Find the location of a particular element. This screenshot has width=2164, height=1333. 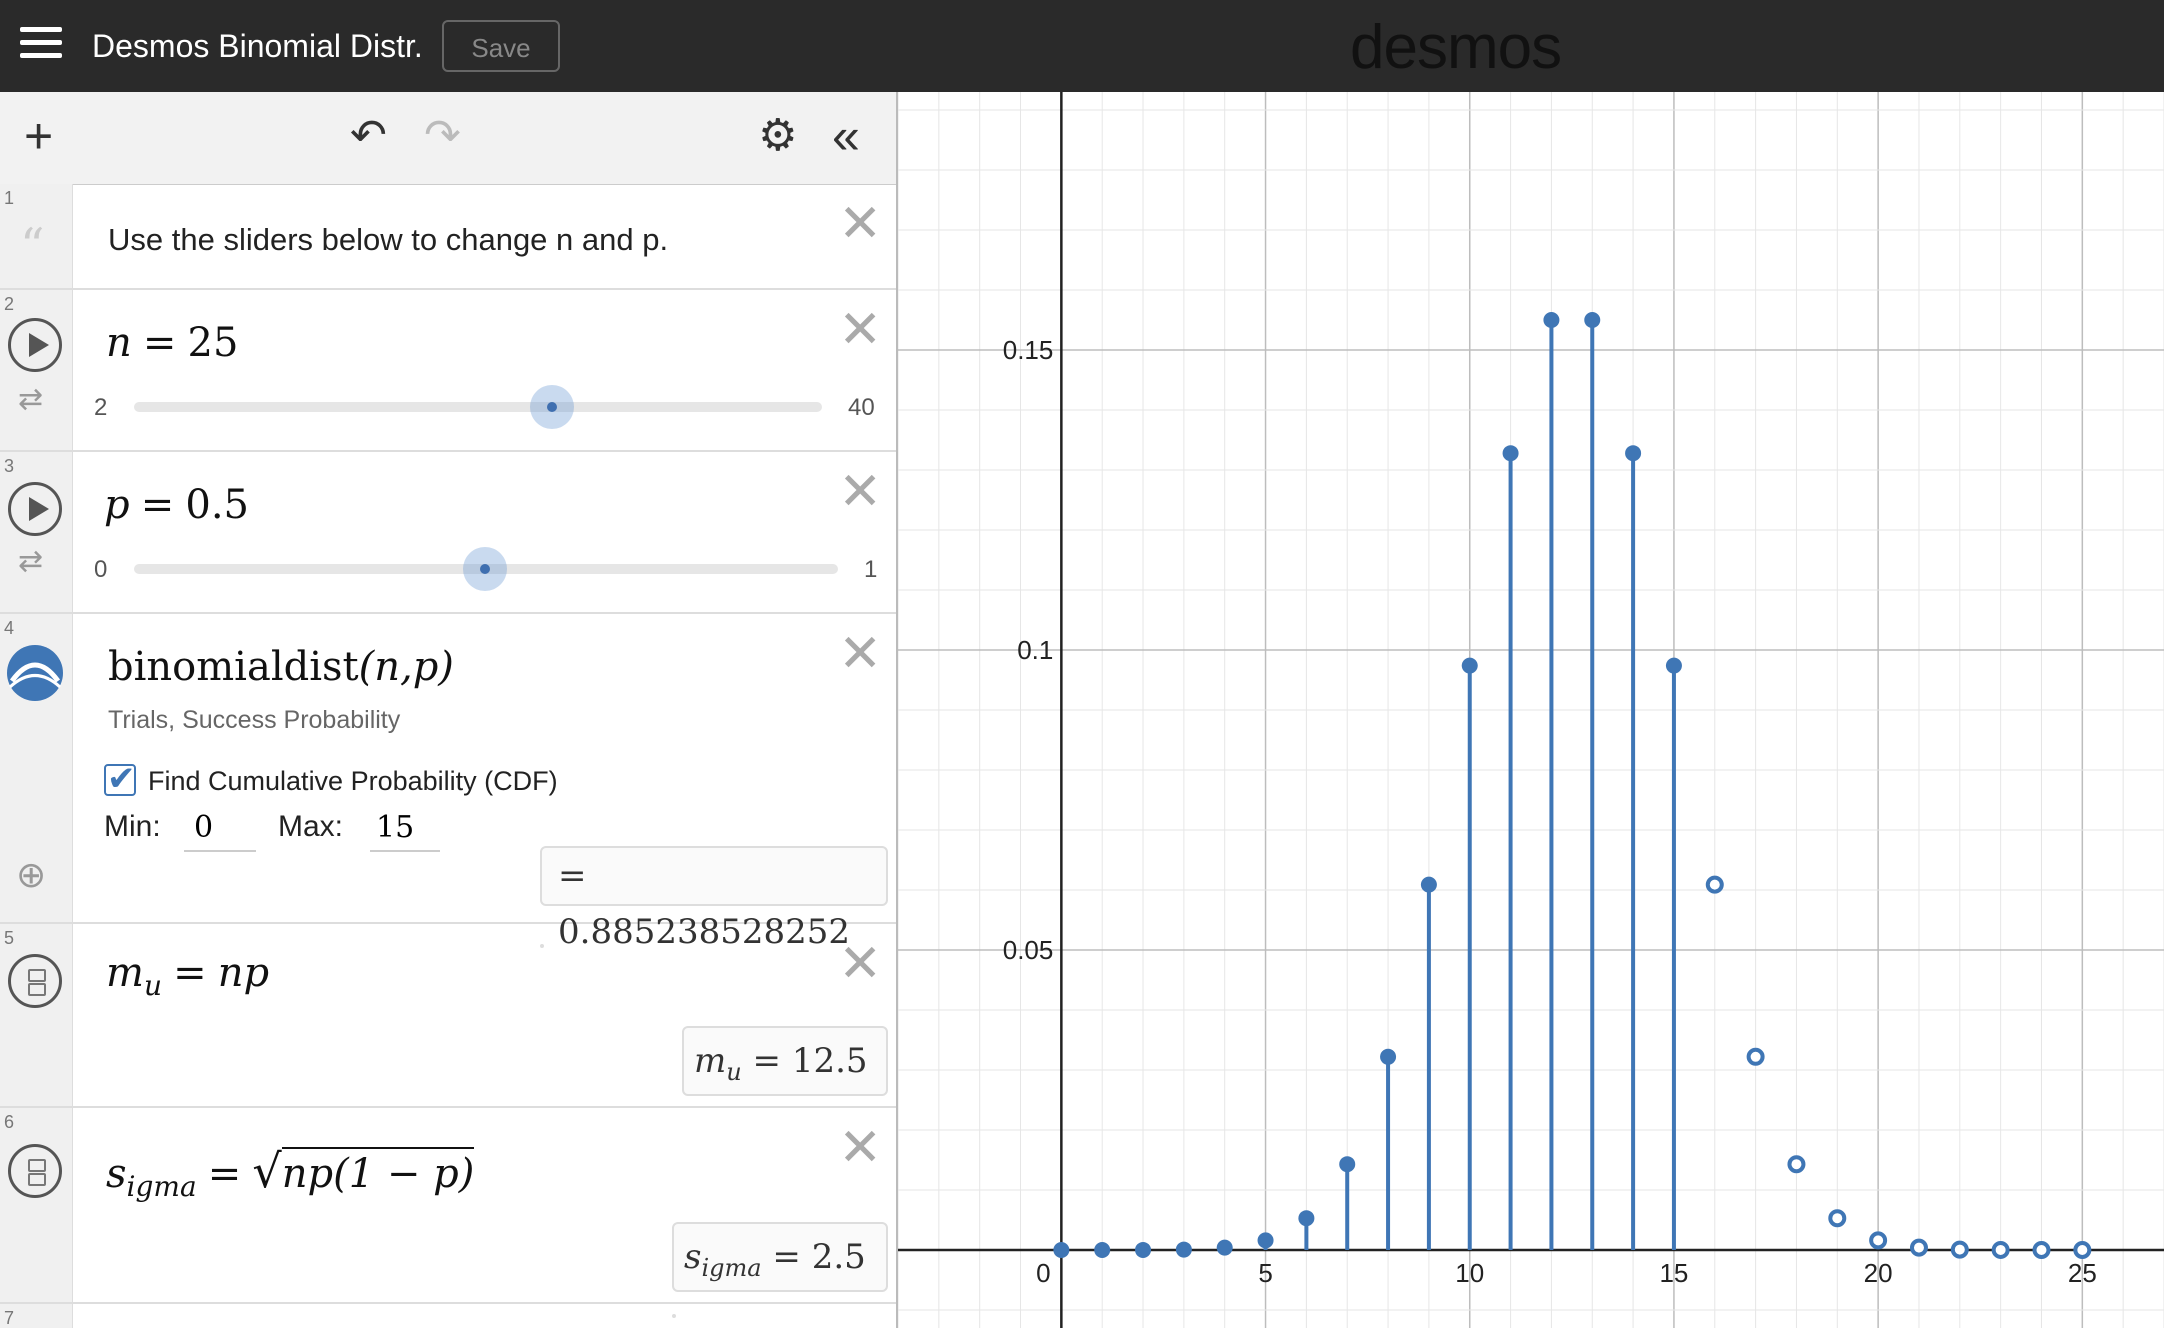

n-value: 25 is located at coordinates (213, 343).